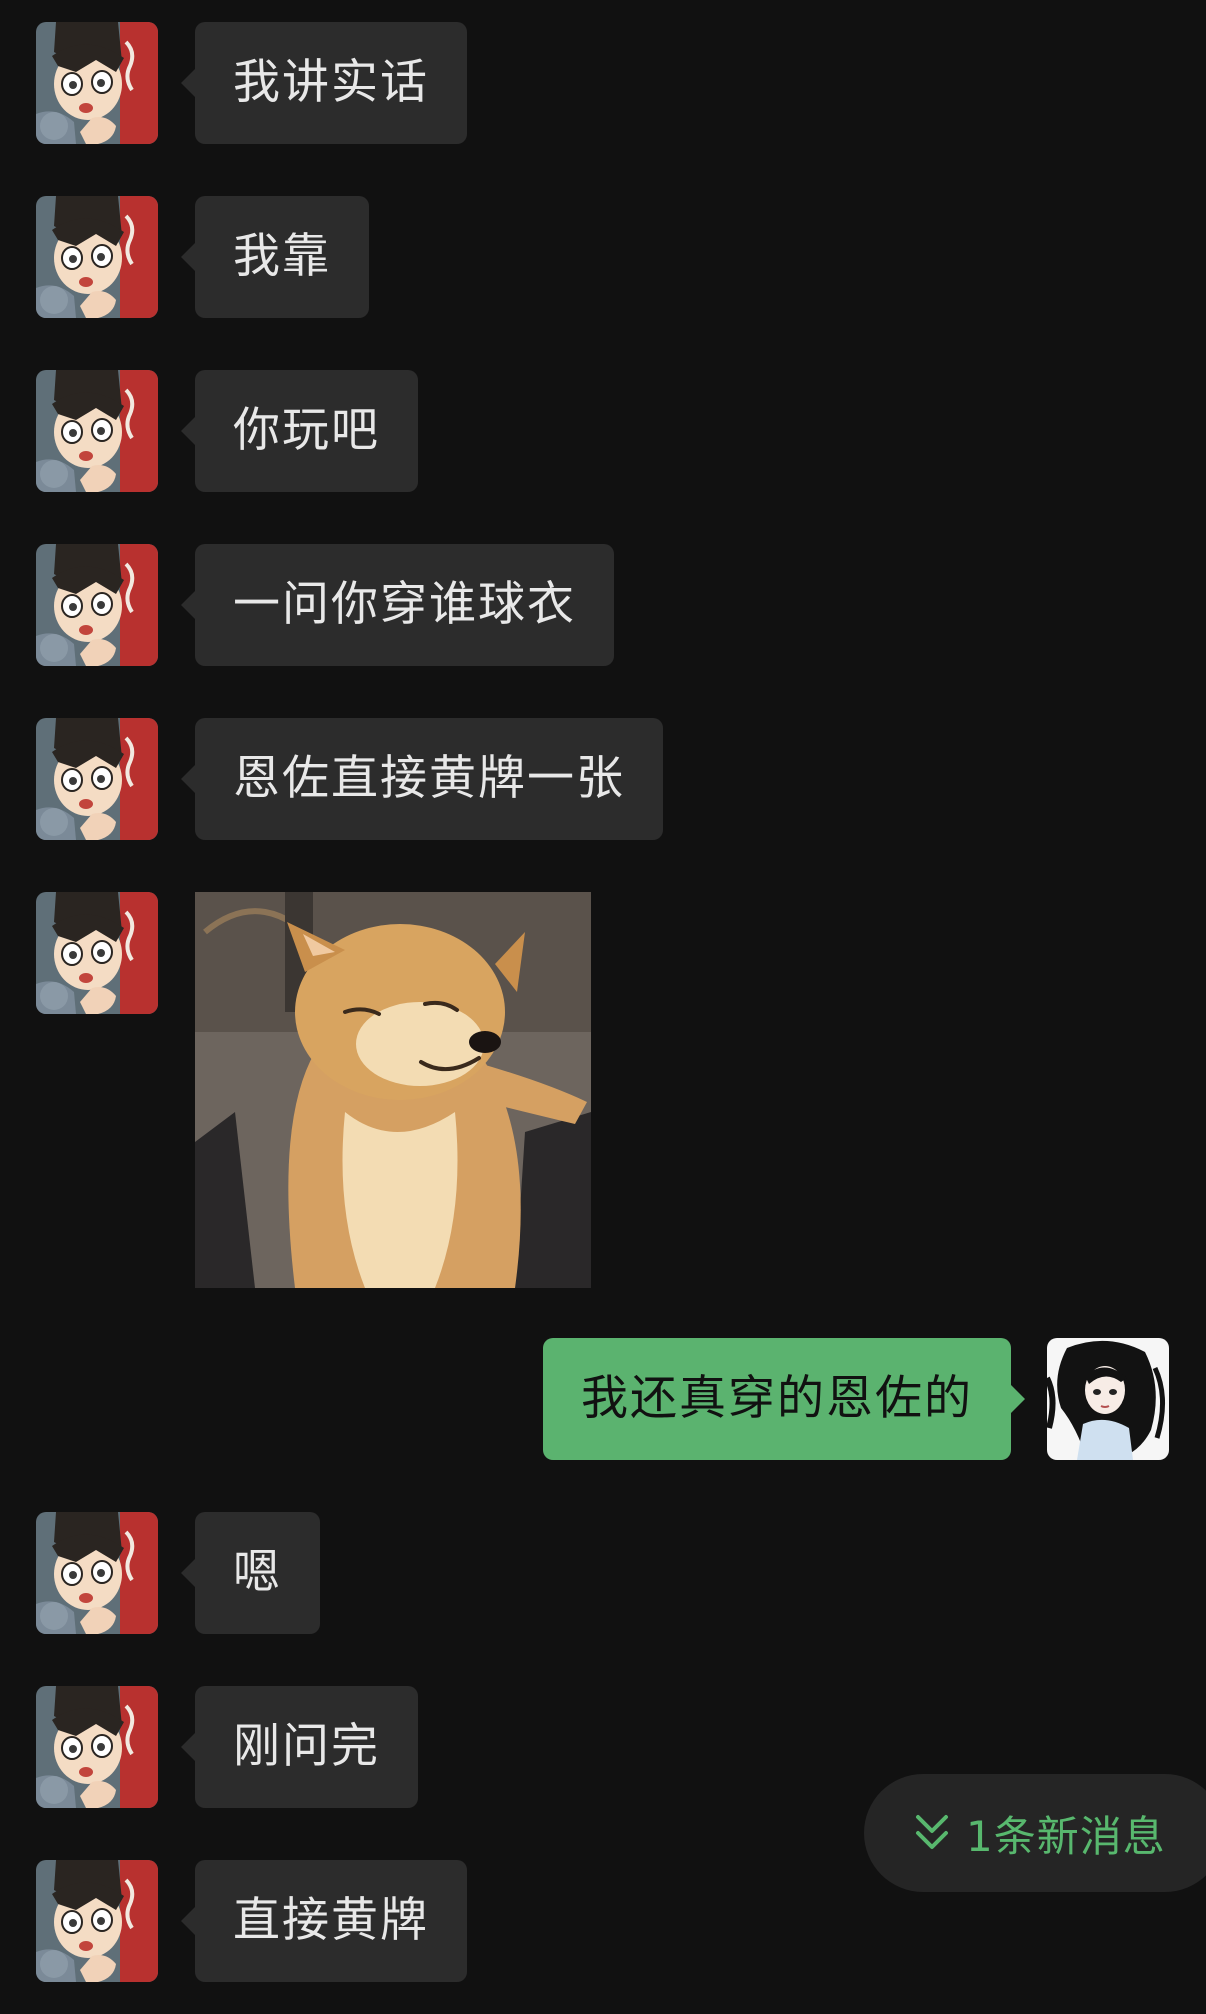  What do you see at coordinates (250, 1573) in the screenshot?
I see `incoming-message-bubble: 嗯` at bounding box center [250, 1573].